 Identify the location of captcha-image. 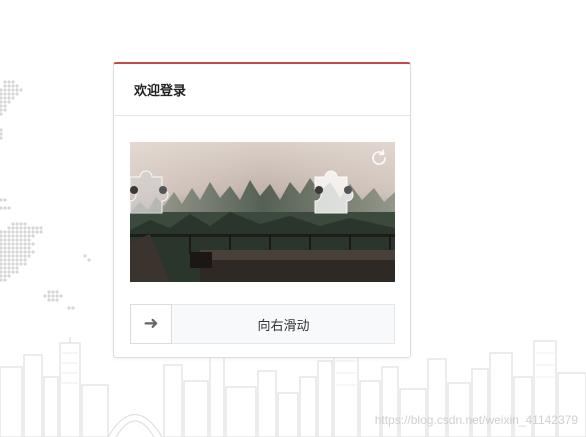
(262, 212).